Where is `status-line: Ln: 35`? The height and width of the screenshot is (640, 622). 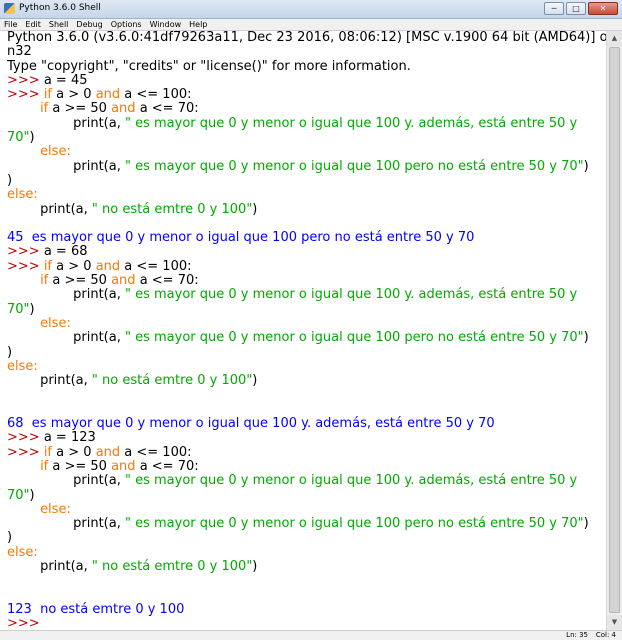 status-line: Ln: 35 is located at coordinates (577, 635).